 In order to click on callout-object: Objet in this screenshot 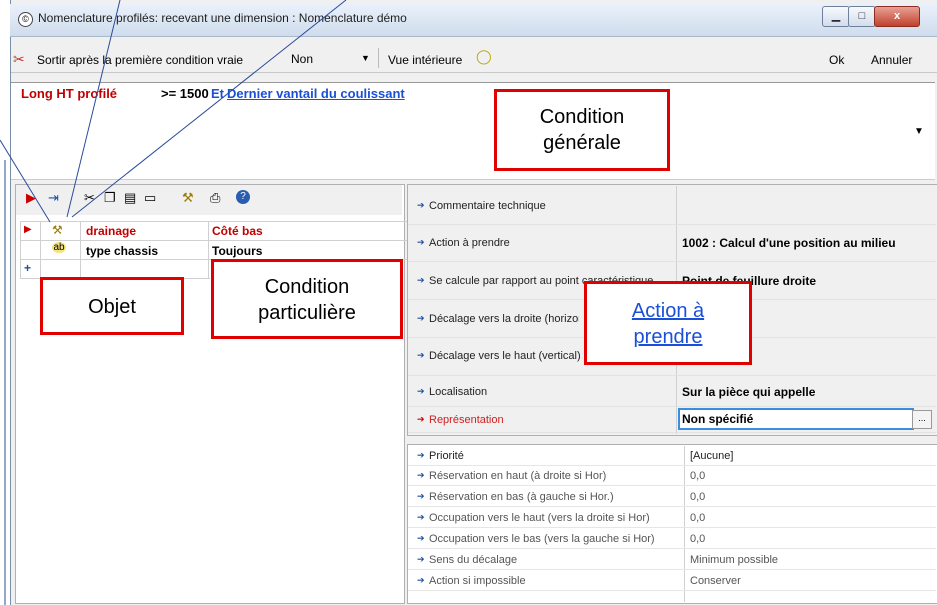, I will do `click(112, 306)`.